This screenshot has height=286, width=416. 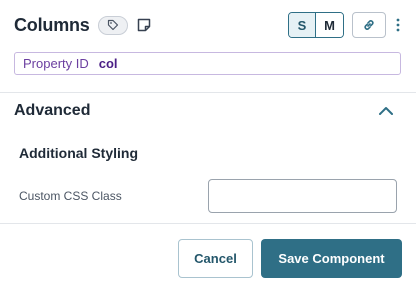 What do you see at coordinates (108, 63) in the screenshot?
I see `property-id-value: col` at bounding box center [108, 63].